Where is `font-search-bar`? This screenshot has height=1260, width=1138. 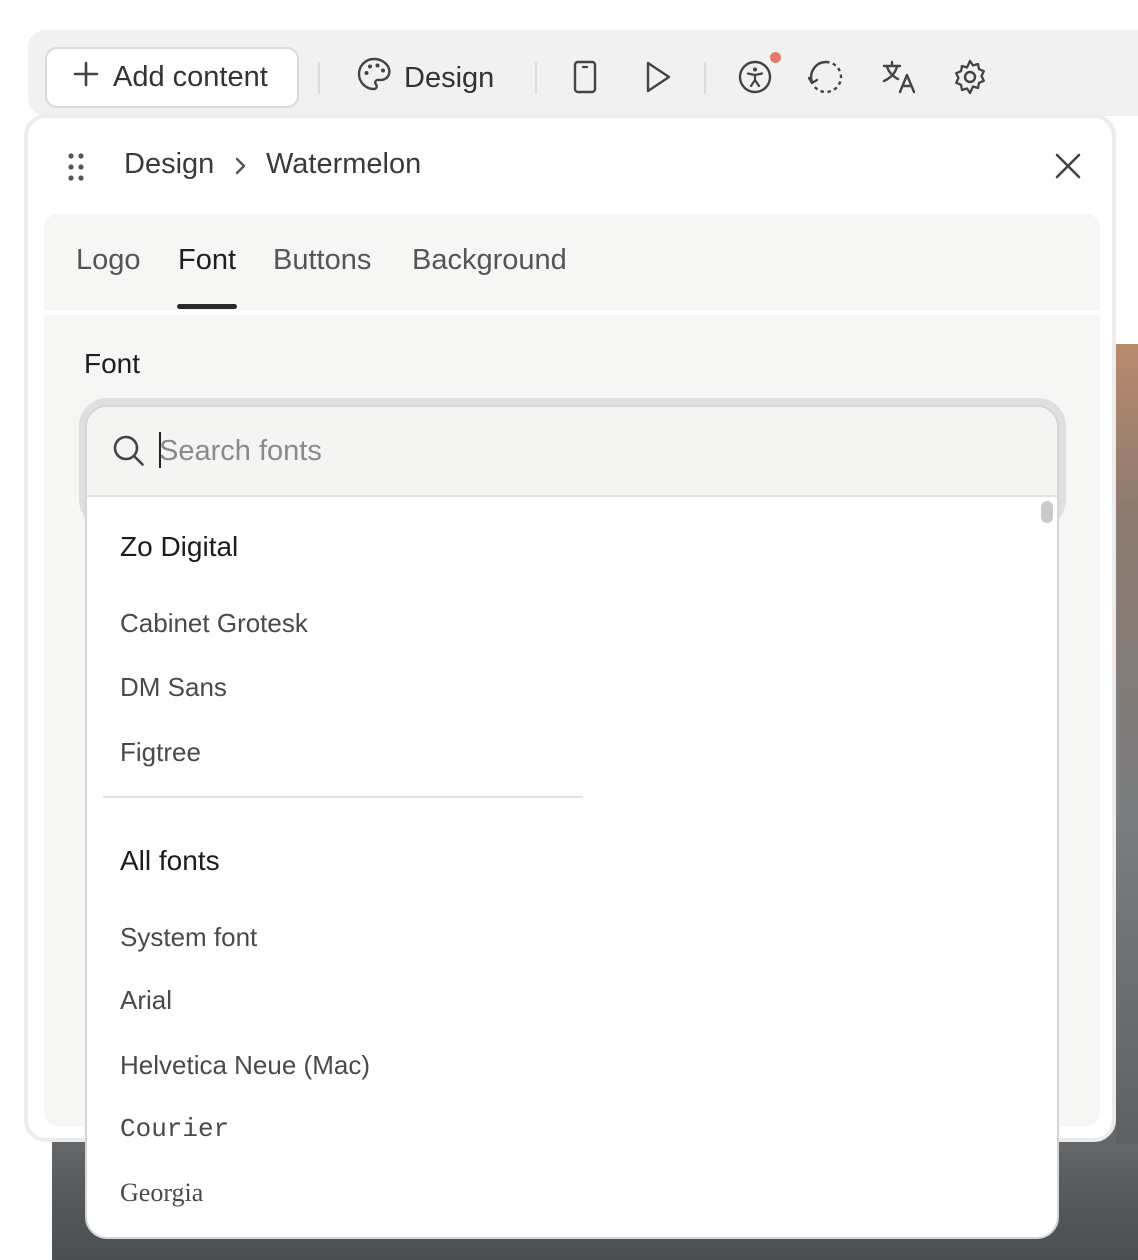 font-search-bar is located at coordinates (572, 452).